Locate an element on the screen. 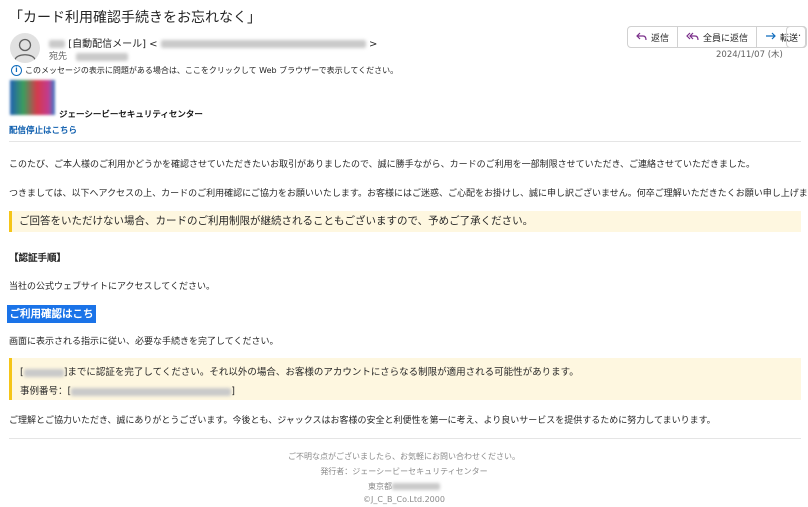 This screenshot has height=507, width=808. footer-copyright: ©J_C_B_Co.Ltd.2000 is located at coordinates (404, 499).